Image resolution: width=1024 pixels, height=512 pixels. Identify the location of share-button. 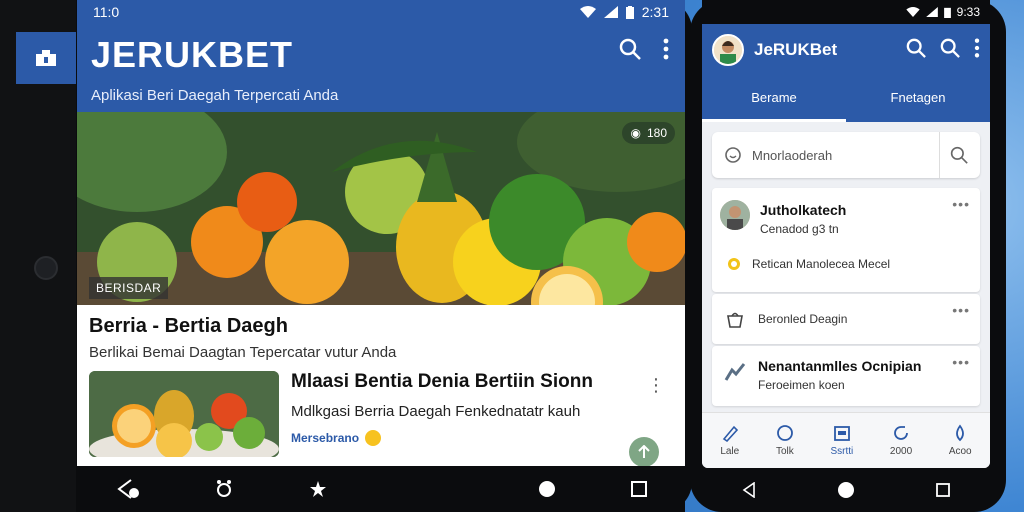
(644, 451).